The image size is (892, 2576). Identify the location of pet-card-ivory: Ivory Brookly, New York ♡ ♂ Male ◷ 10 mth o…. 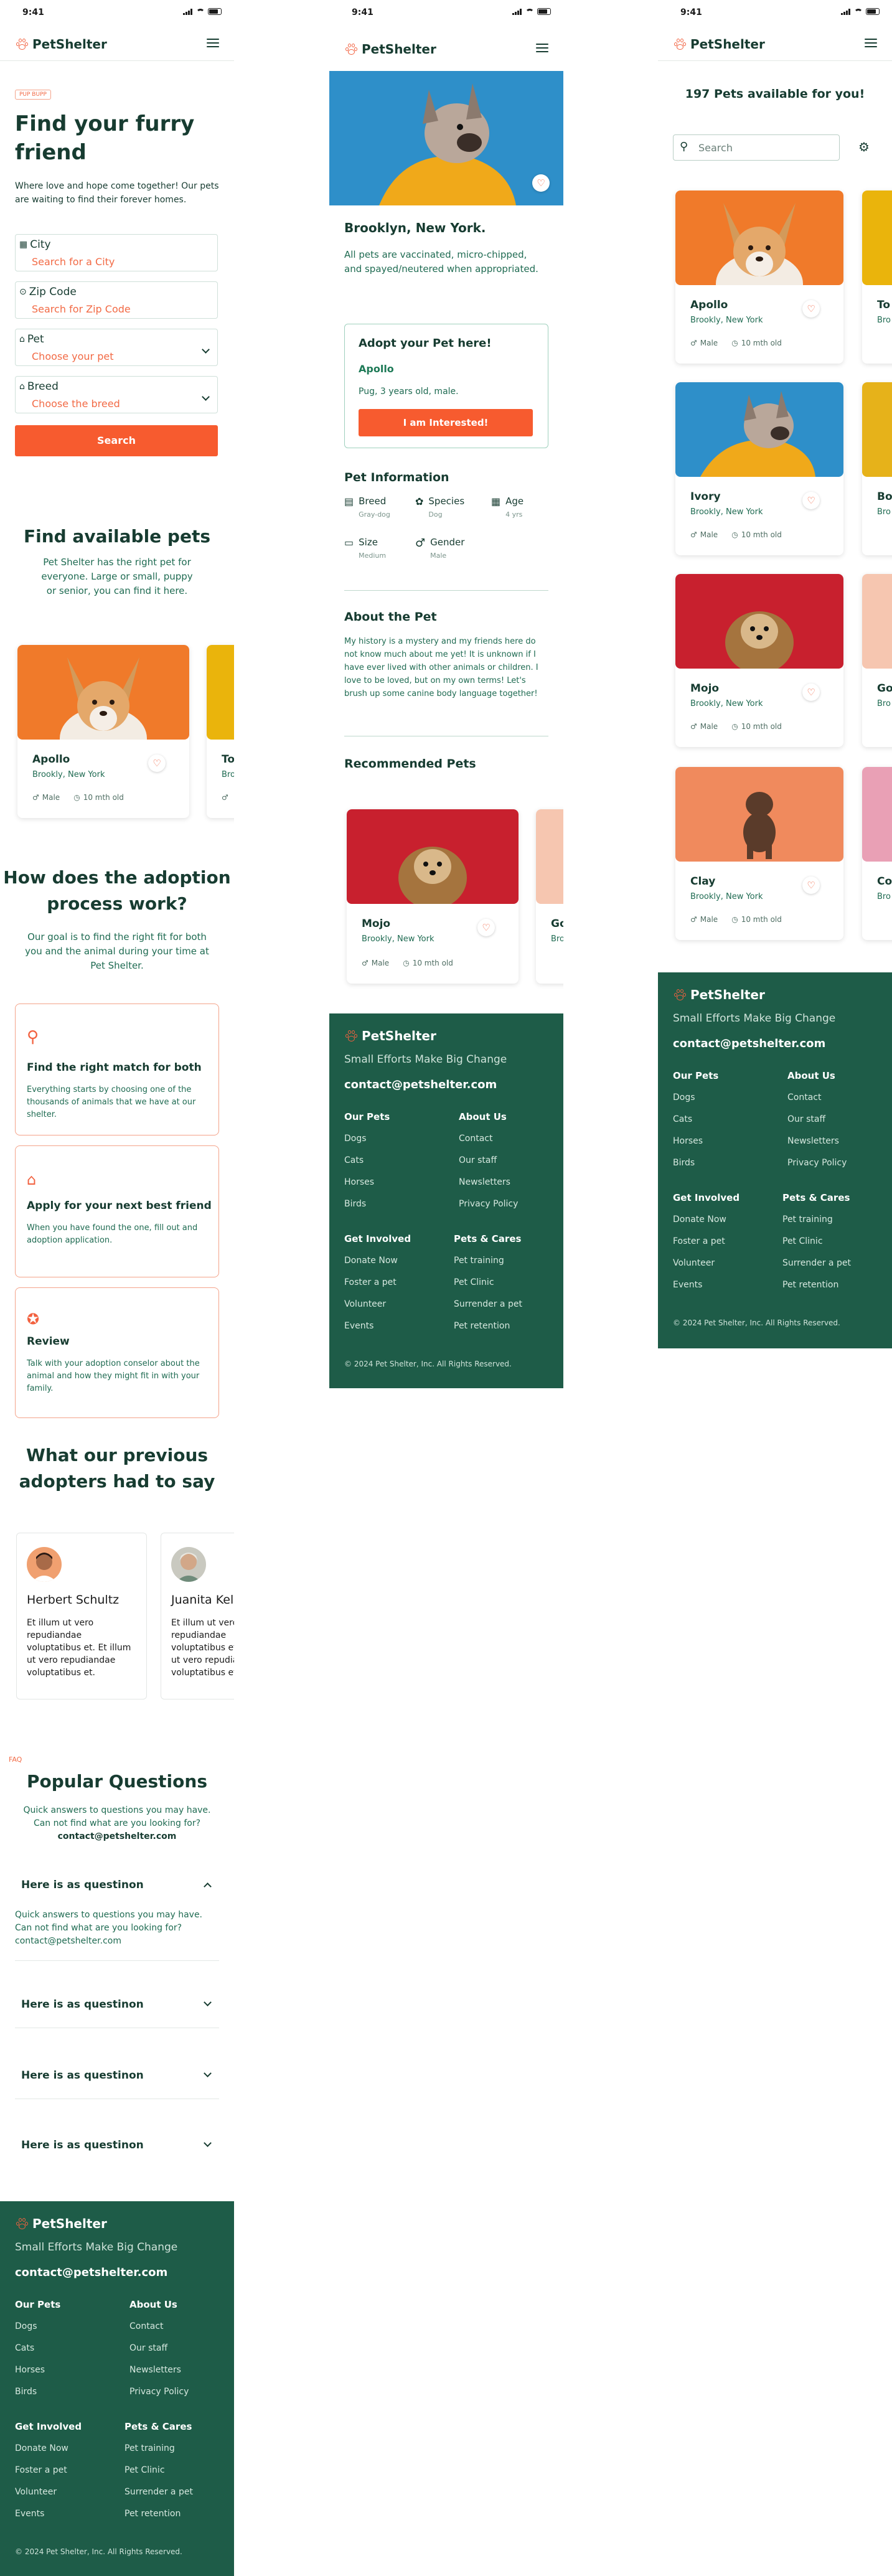
(759, 468).